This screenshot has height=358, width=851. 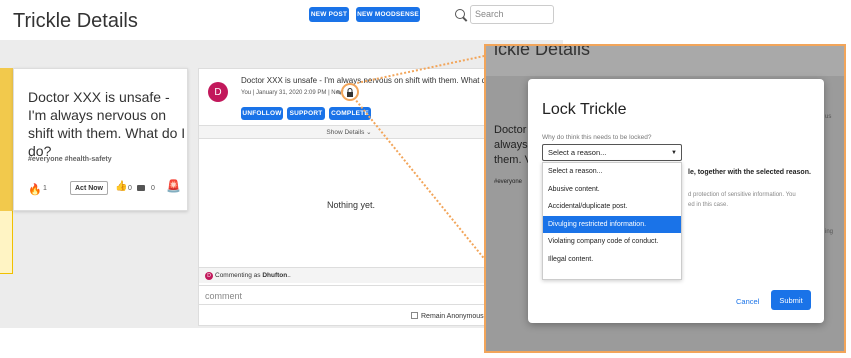 I want to click on modal-info-text: ed in this case., so click(x=708, y=205).